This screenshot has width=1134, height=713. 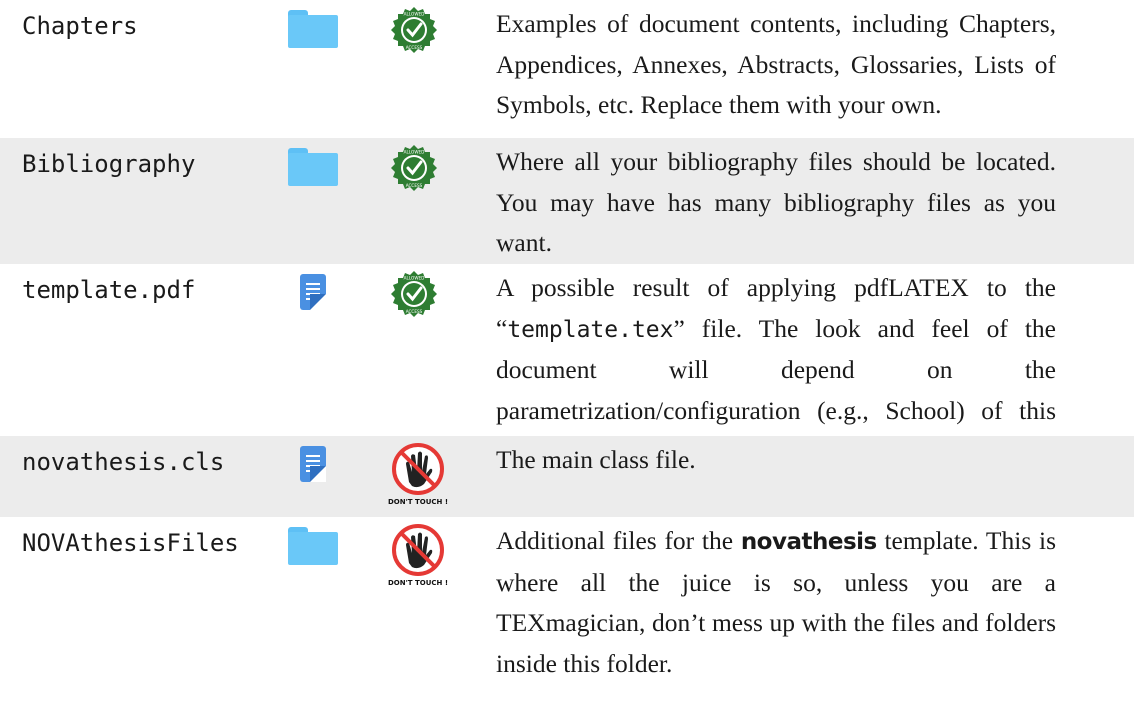 What do you see at coordinates (109, 290) in the screenshot?
I see `file-name: template.pdf` at bounding box center [109, 290].